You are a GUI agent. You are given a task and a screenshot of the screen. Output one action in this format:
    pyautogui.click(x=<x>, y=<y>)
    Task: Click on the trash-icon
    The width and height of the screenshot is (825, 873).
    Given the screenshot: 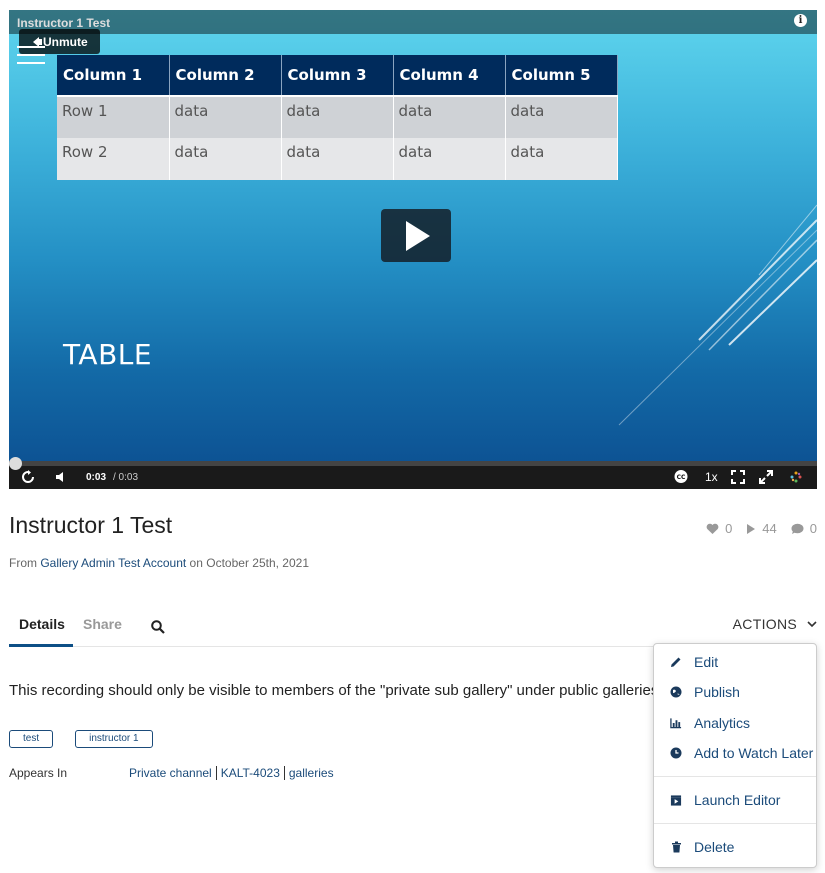 What is the action you would take?
    pyautogui.click(x=676, y=847)
    